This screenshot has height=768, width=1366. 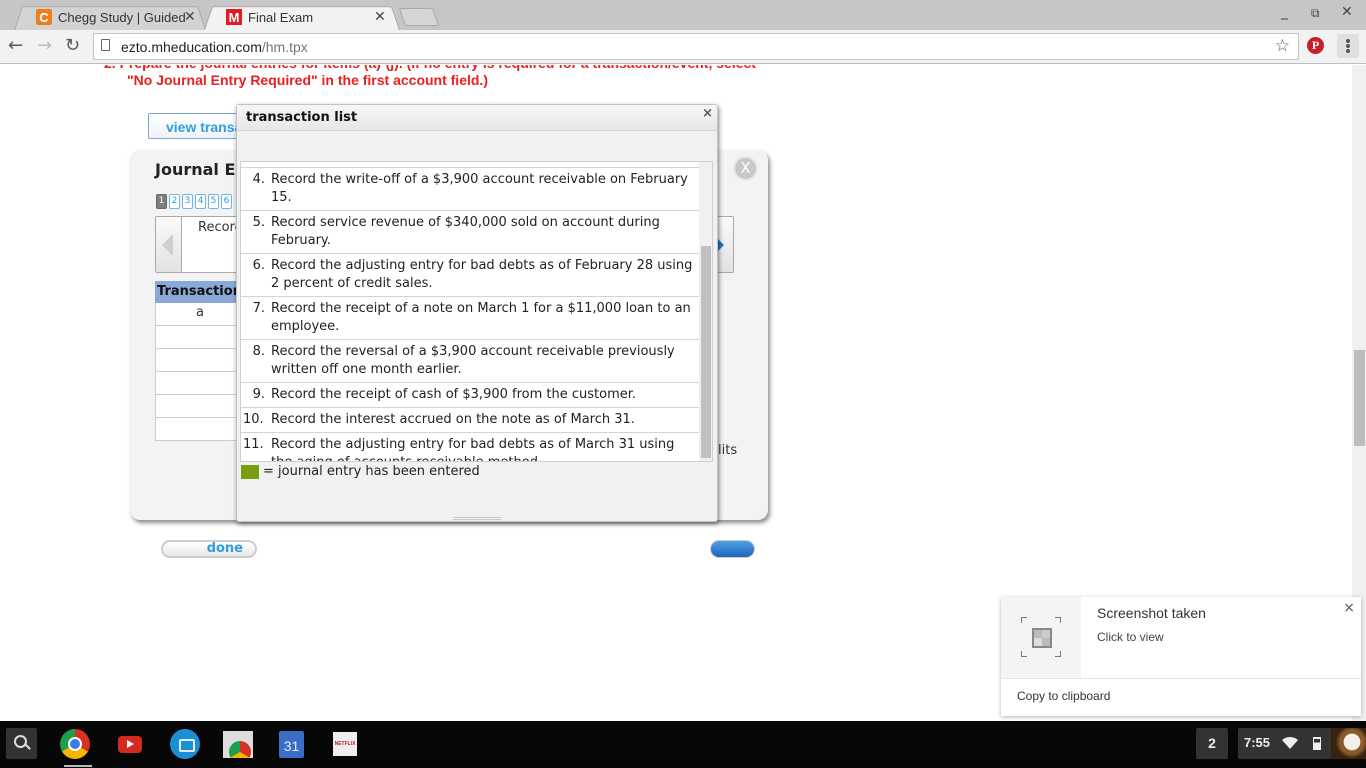 What do you see at coordinates (130, 744) in the screenshot?
I see `youtube-app-icon` at bounding box center [130, 744].